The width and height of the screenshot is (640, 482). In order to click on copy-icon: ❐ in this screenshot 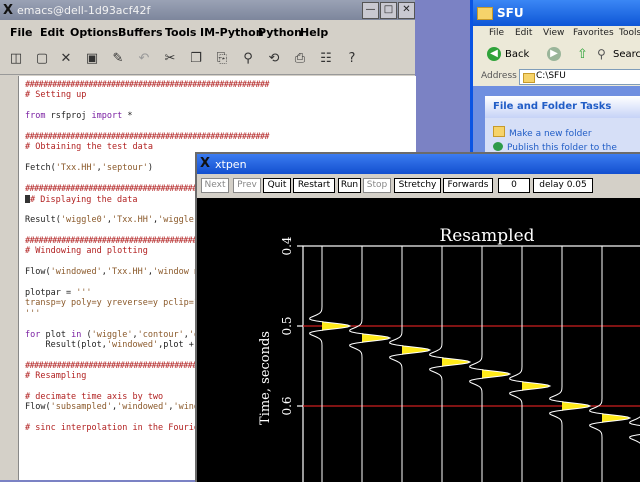, I will do `click(196, 59)`.